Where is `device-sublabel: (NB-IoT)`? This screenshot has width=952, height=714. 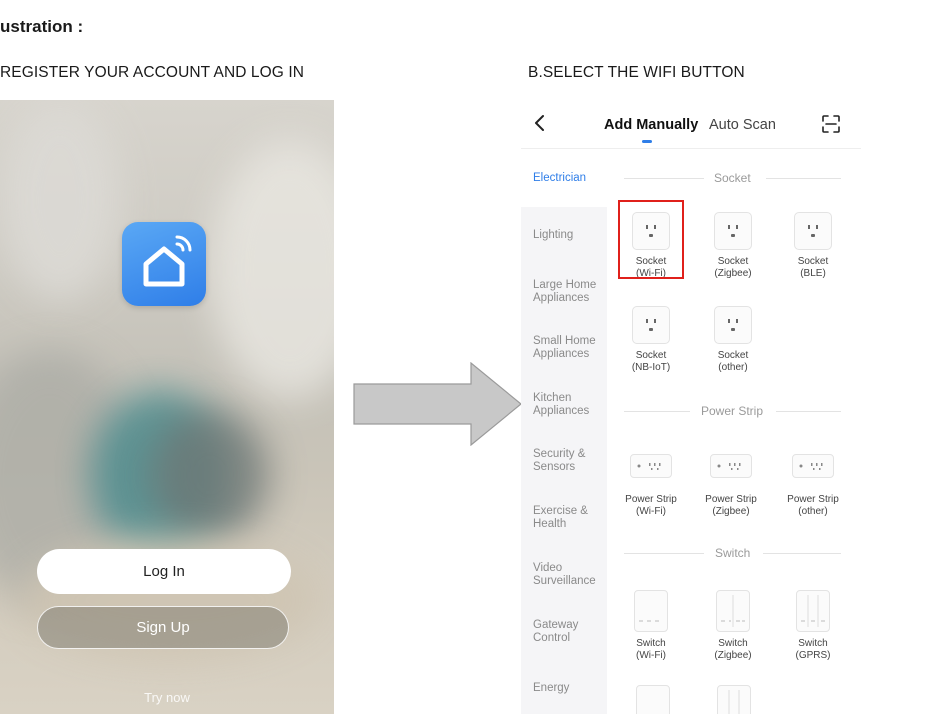
device-sublabel: (NB-IoT) is located at coordinates (651, 367).